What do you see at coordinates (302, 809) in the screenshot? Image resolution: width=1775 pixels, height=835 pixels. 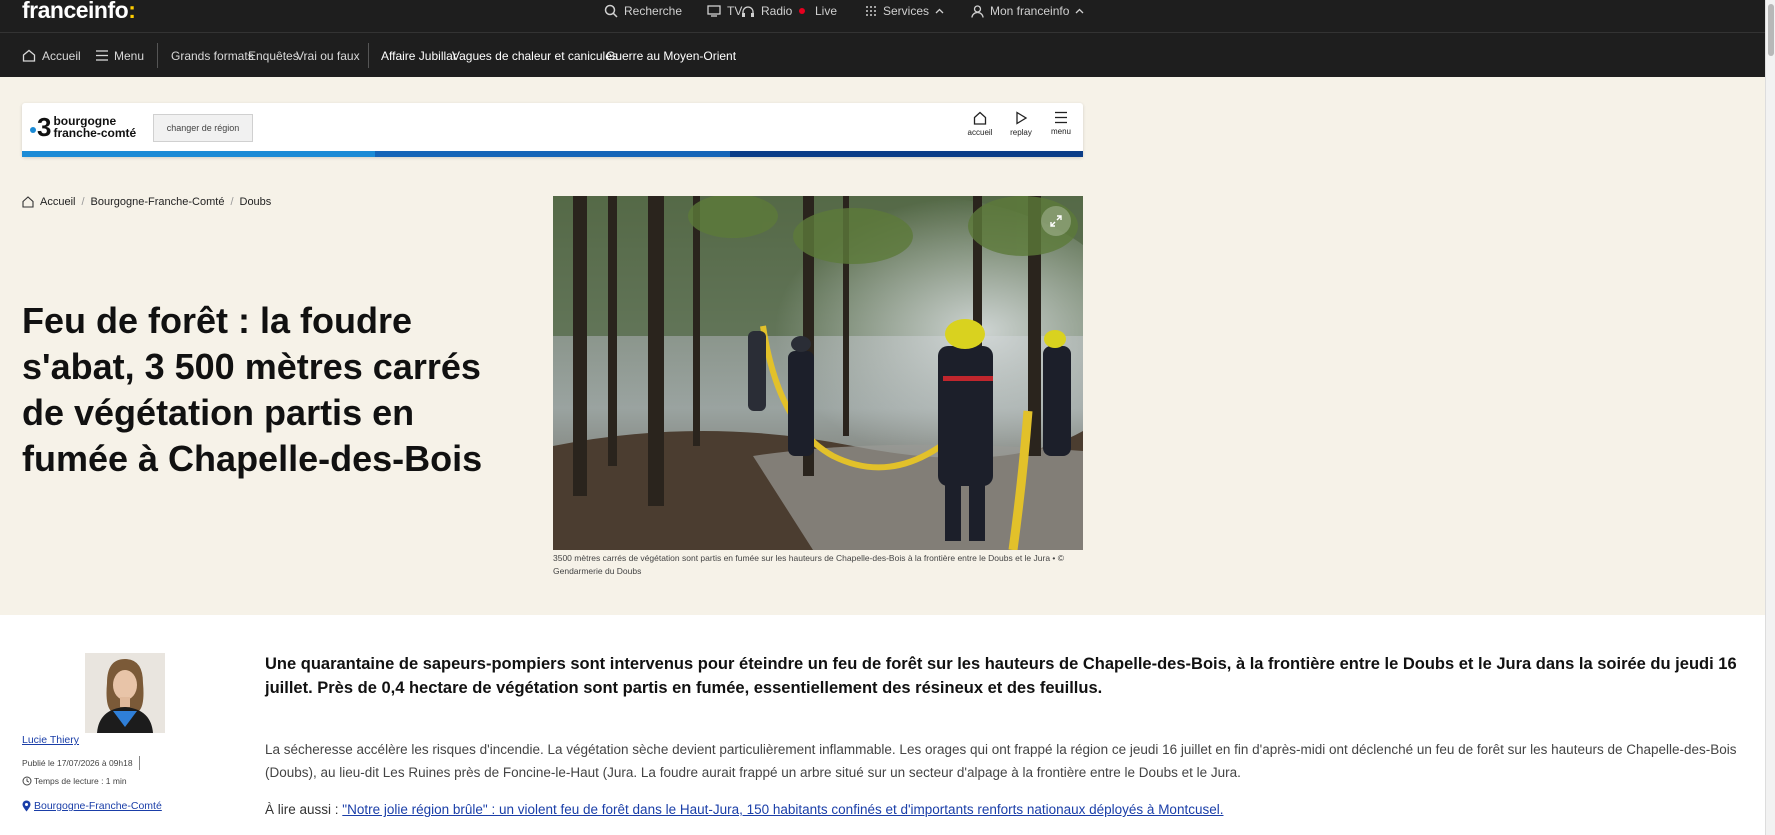 I see `read-also-label: À lire aussi :` at bounding box center [302, 809].